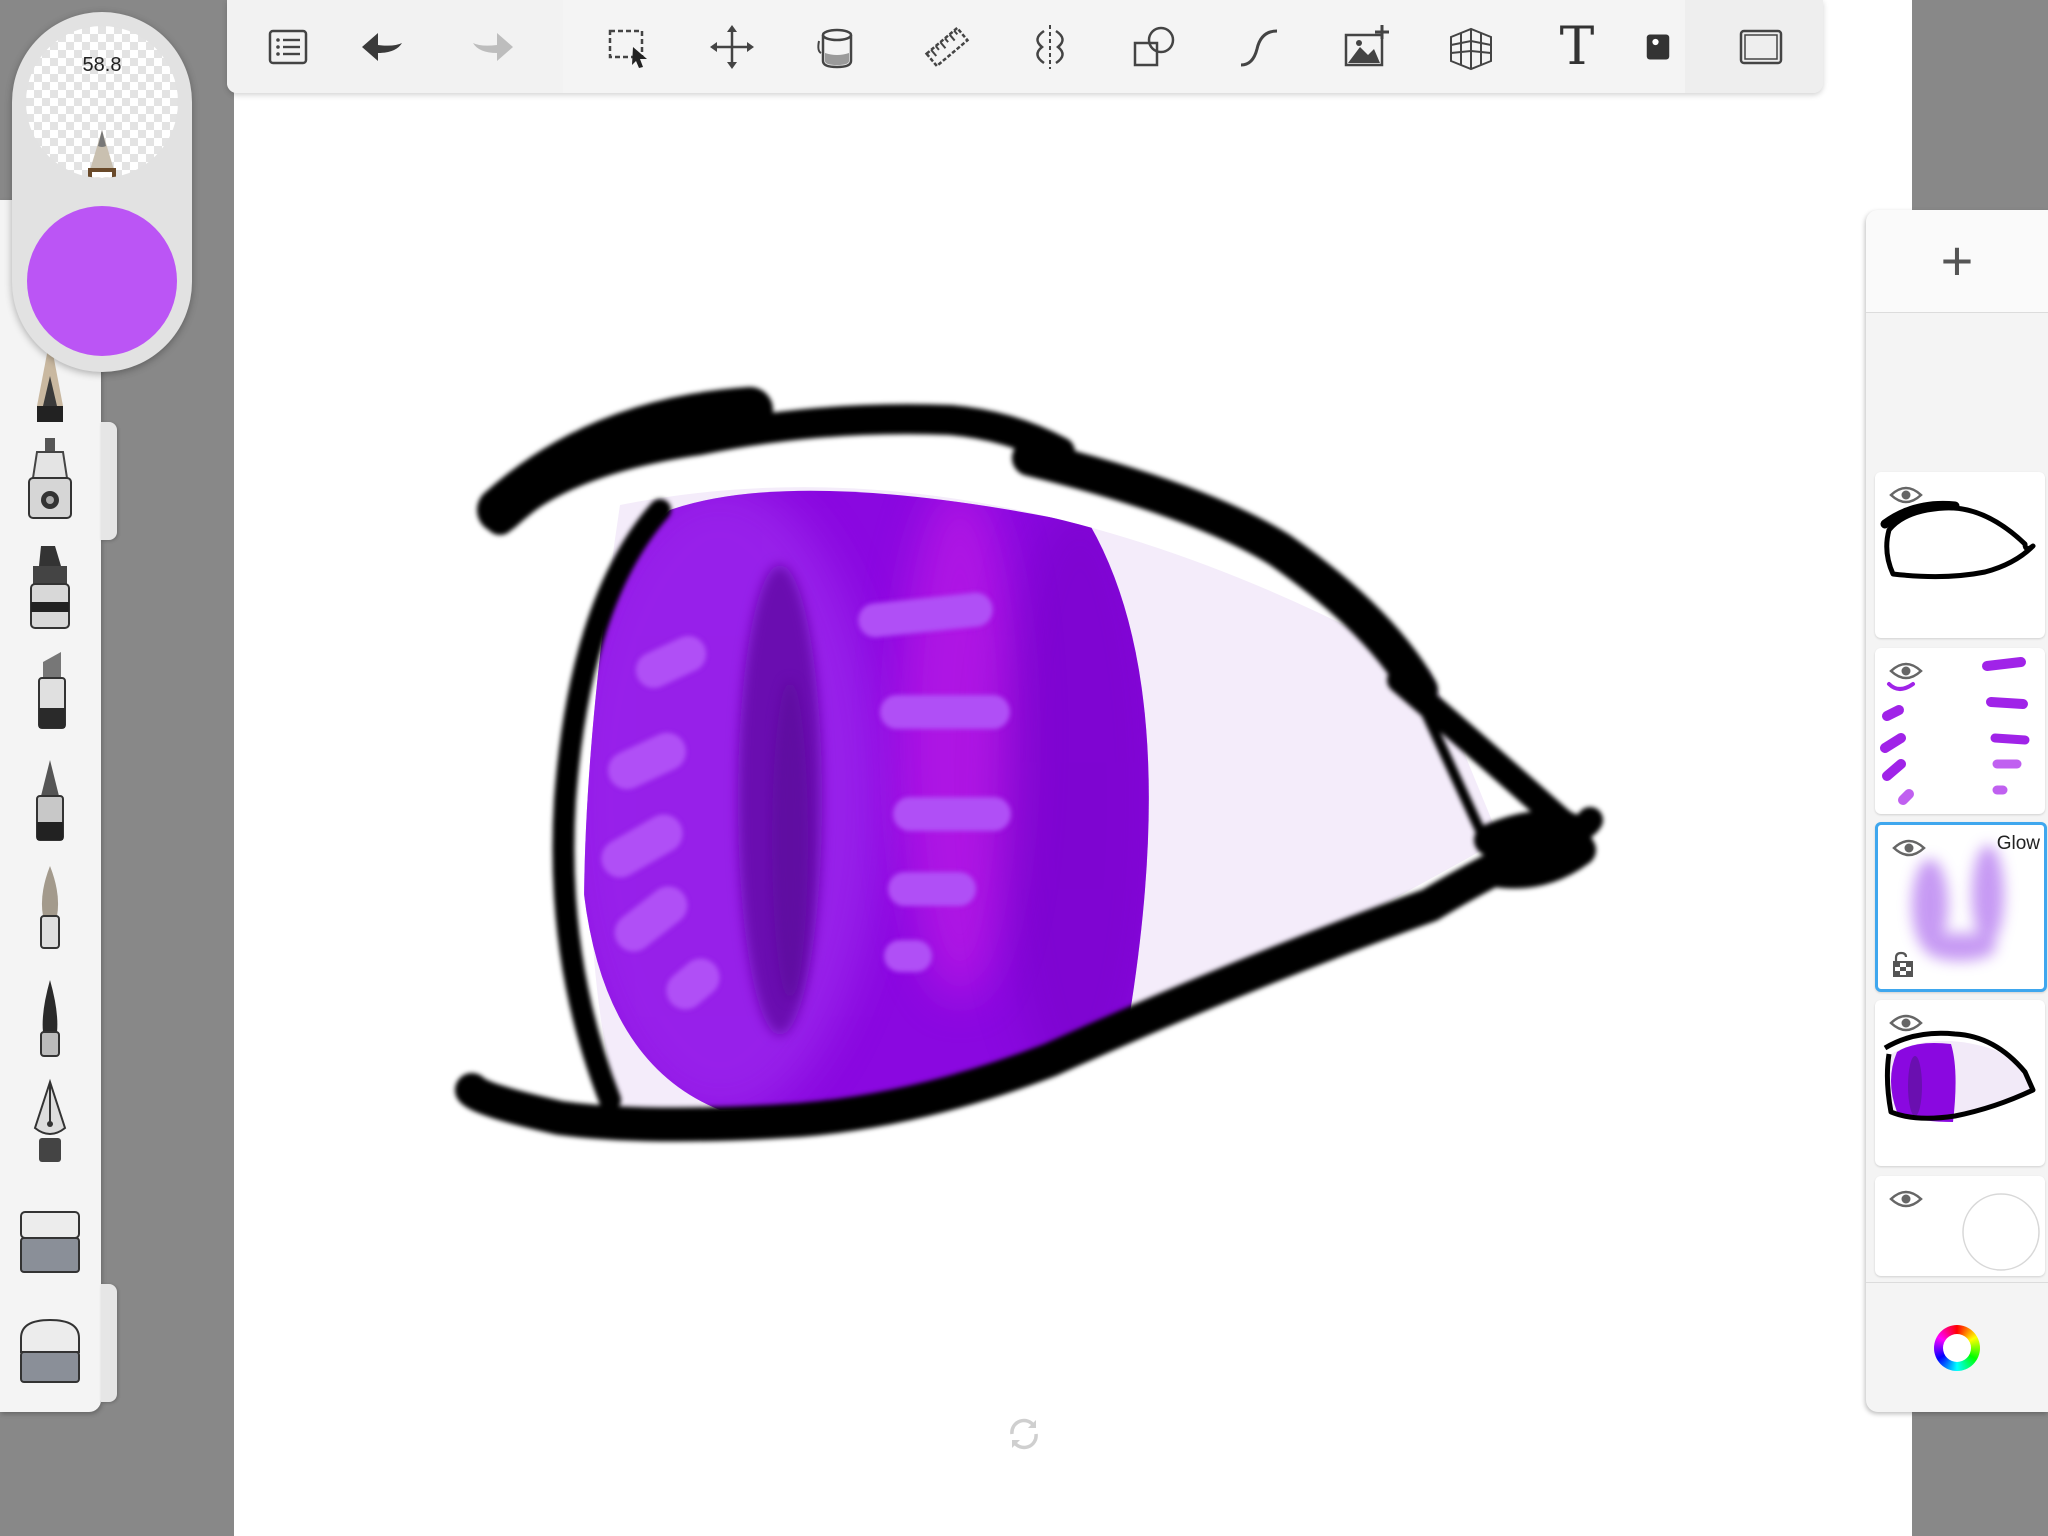  Describe the element at coordinates (50, 800) in the screenshot. I see `fineliner-icon` at that location.